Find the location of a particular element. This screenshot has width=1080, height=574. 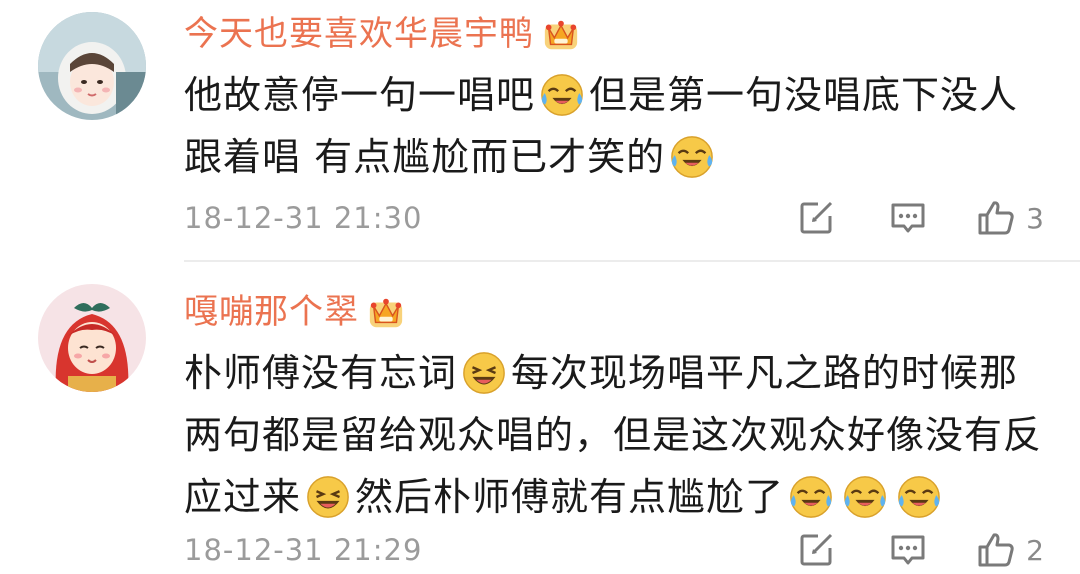

comment-text-segment: 朴师傅没有忘词 is located at coordinates (321, 373).